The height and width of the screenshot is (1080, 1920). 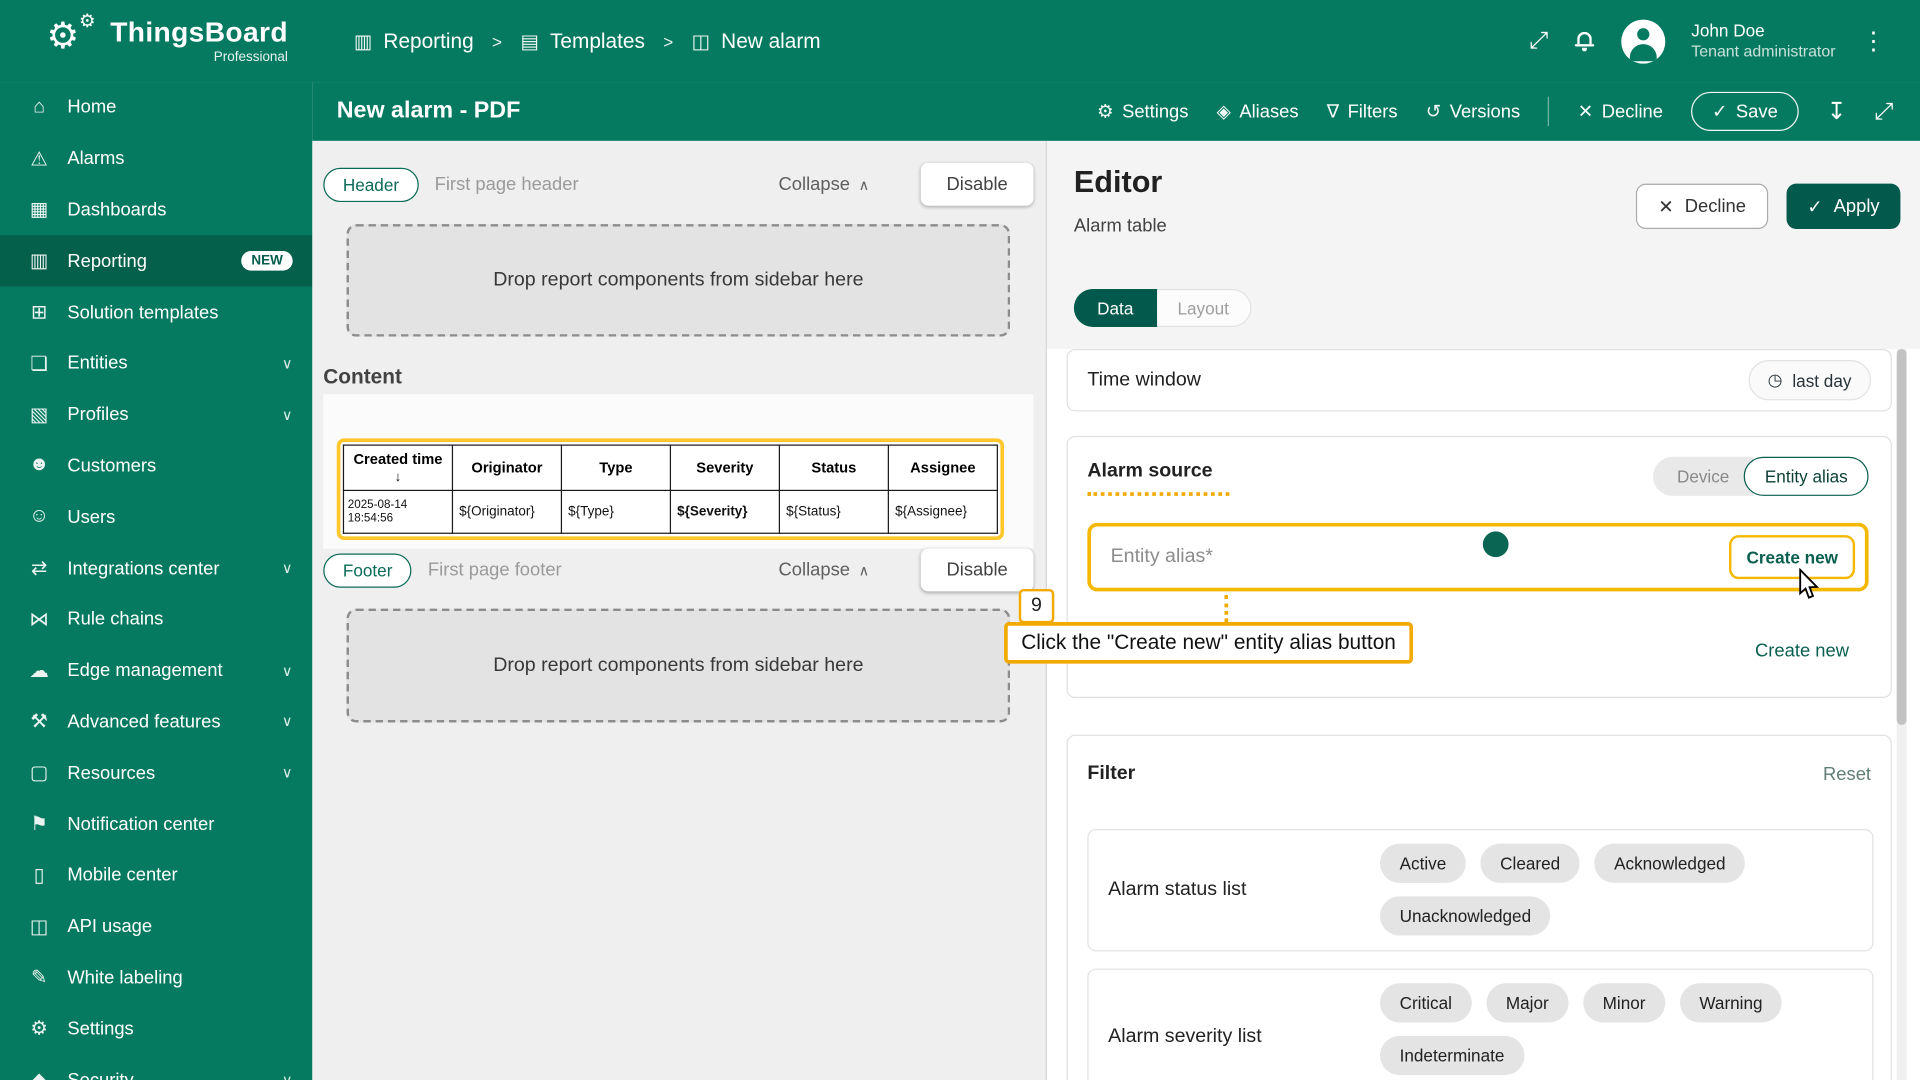 I want to click on tab-data: Data, so click(x=1115, y=307).